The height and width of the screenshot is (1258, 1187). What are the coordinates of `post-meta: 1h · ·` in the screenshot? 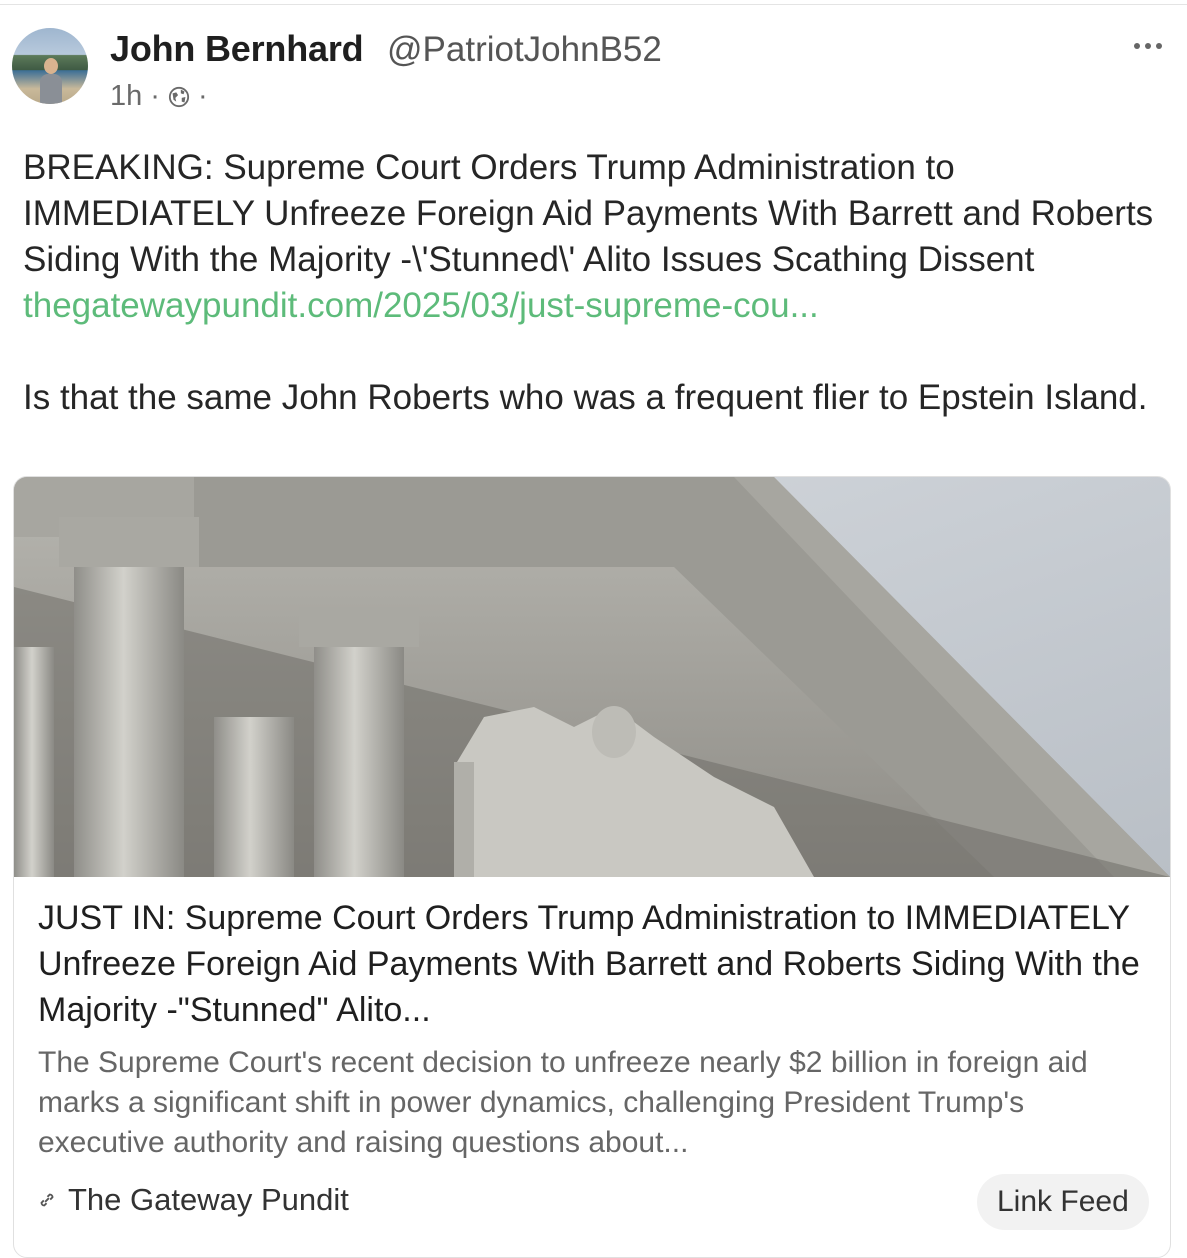 It's located at (159, 96).